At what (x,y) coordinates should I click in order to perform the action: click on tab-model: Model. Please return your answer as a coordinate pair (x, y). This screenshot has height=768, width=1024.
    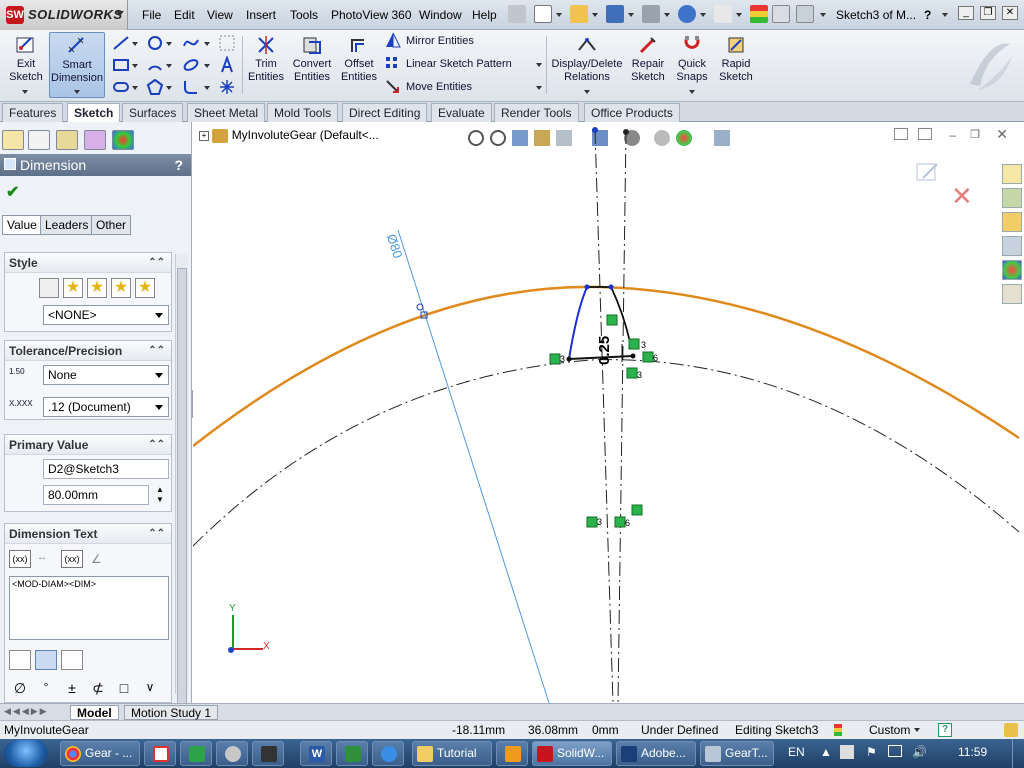
    Looking at the image, I should click on (94, 712).